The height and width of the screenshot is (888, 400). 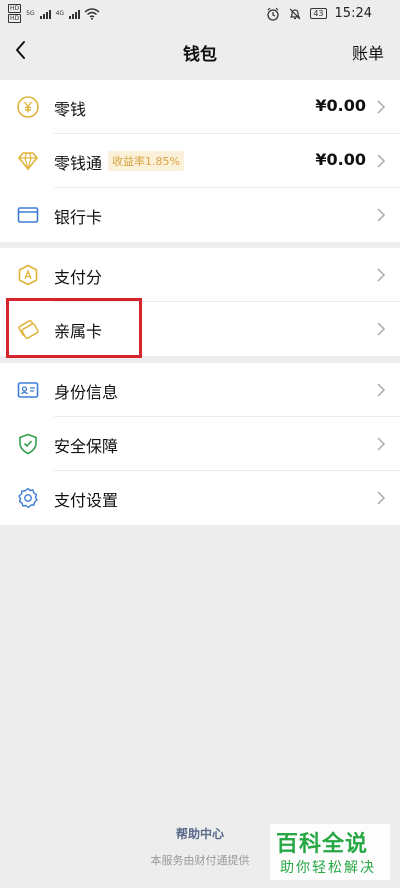 I want to click on row-identity: 身份信息, so click(x=200, y=390).